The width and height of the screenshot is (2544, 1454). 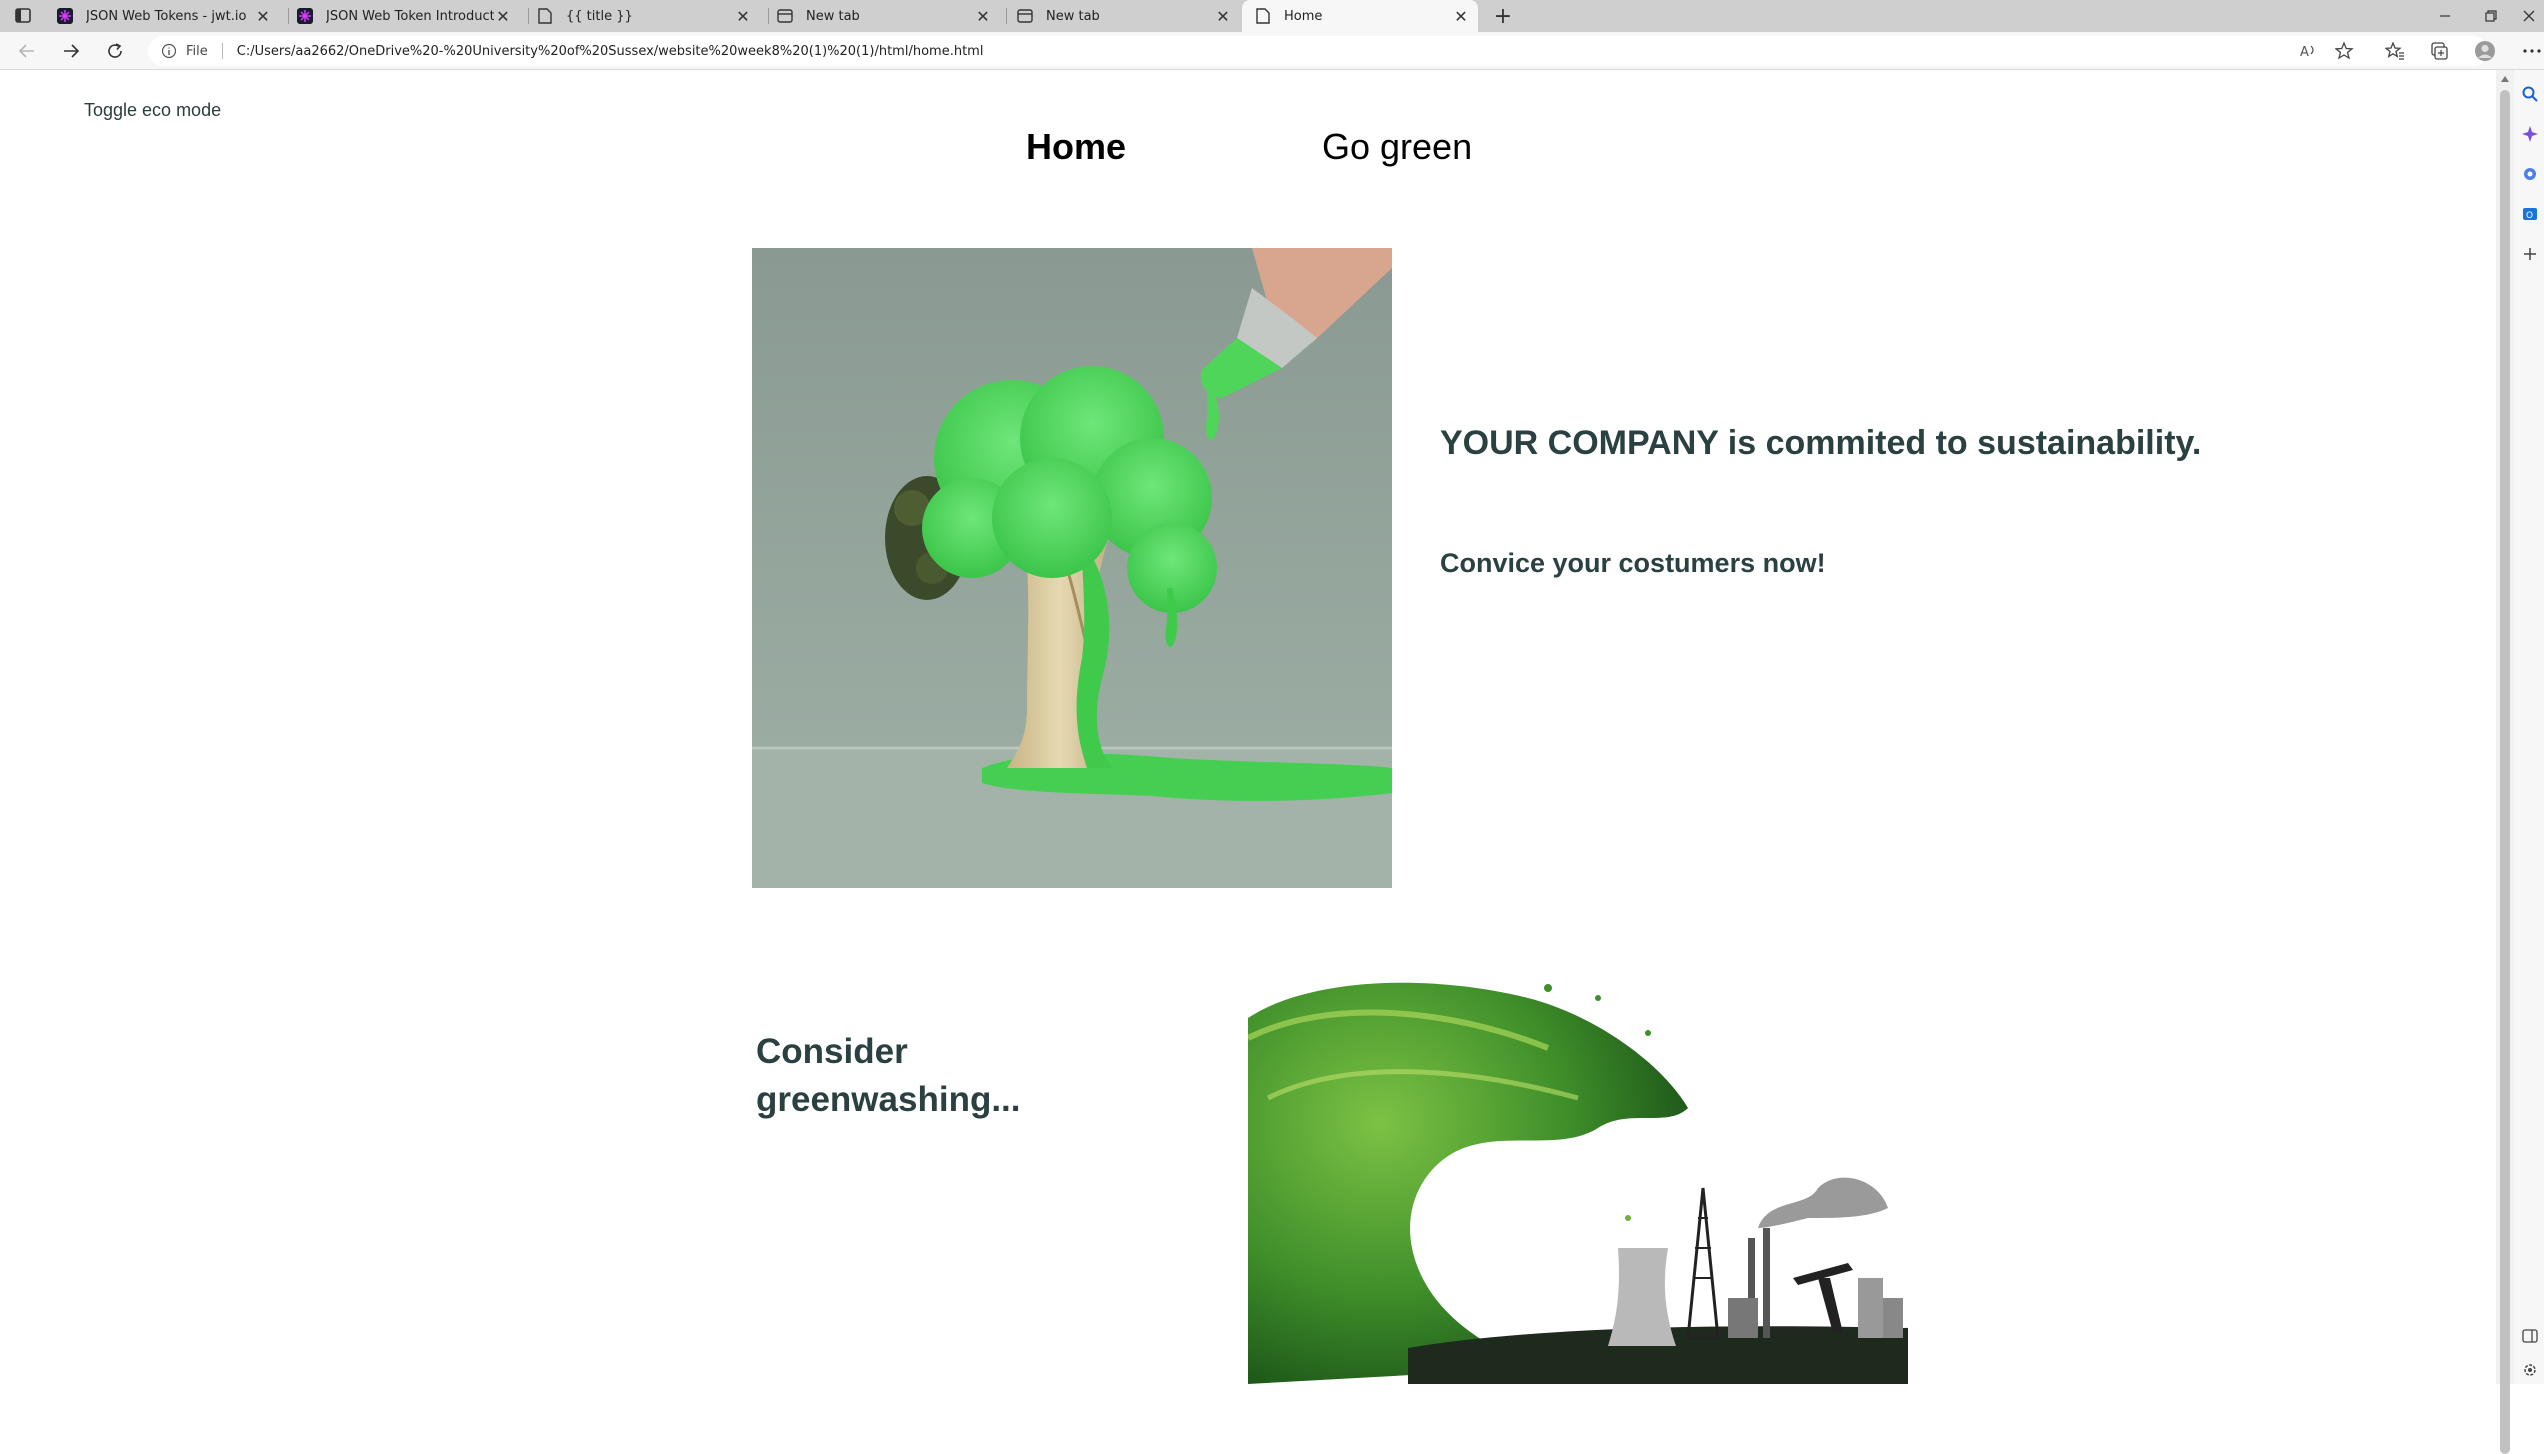 What do you see at coordinates (1633, 563) in the screenshot?
I see `hero-subline: Convice your costumers now!` at bounding box center [1633, 563].